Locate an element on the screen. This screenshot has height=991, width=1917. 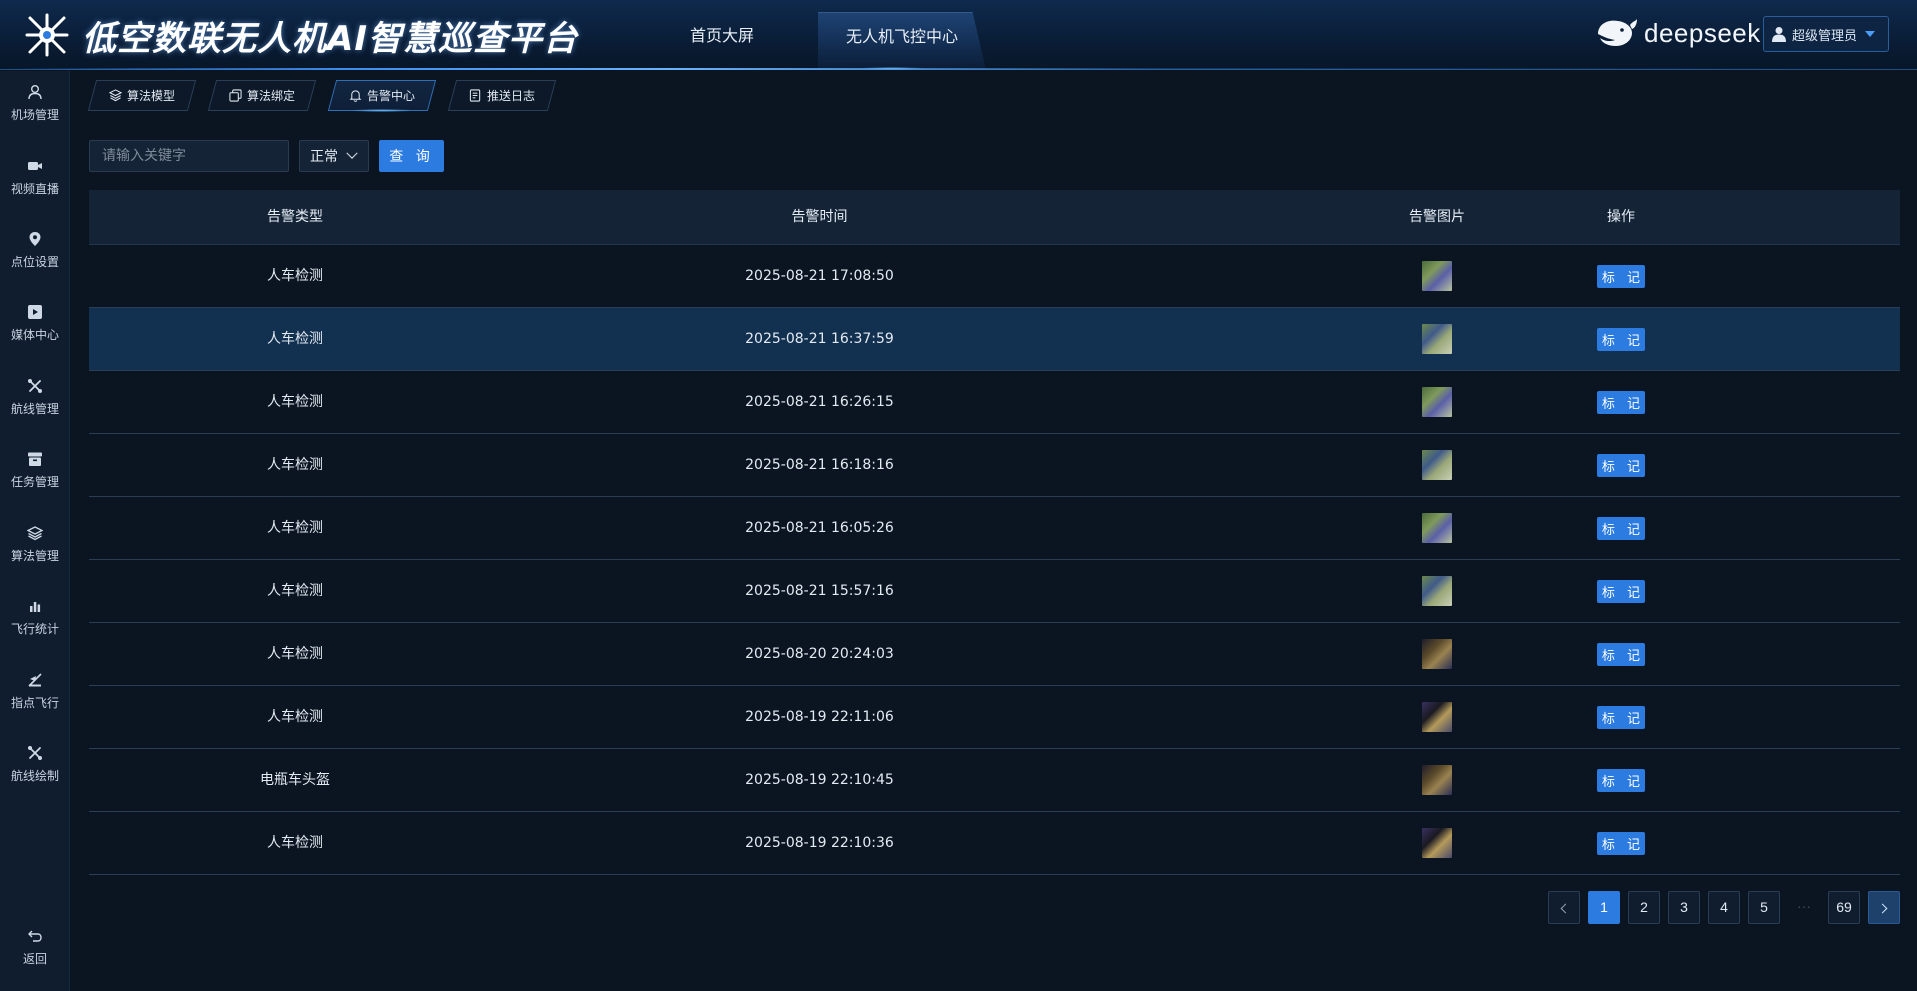
table-row: 人车检测 2025-08-21 16:26:15 标 记 is located at coordinates (994, 402).